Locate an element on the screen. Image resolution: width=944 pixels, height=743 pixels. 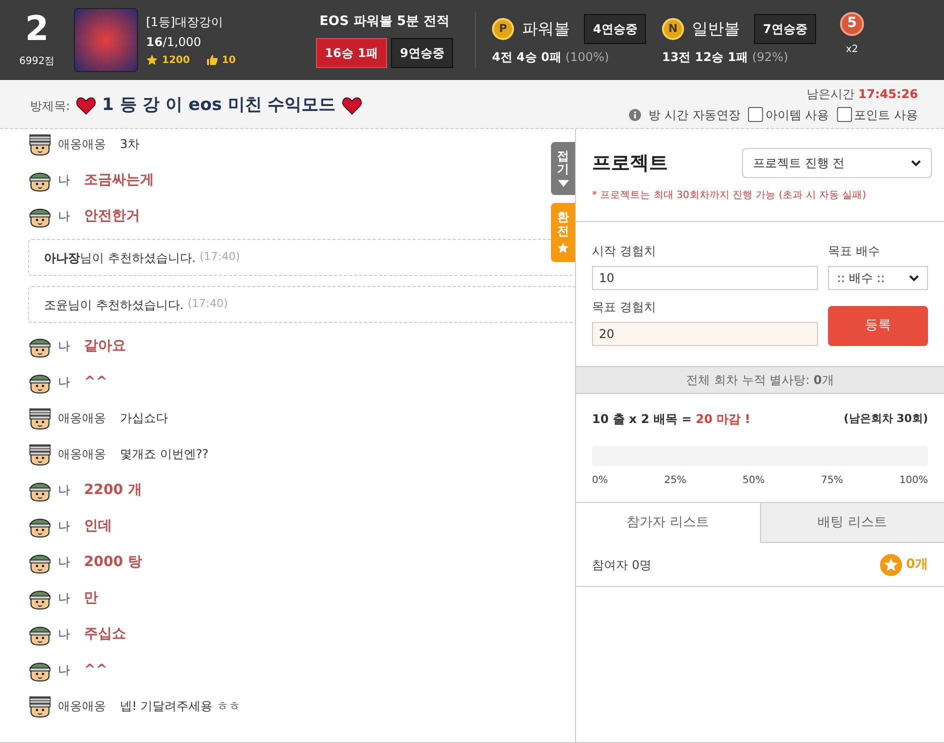
chat-message: 조금싸는게 is located at coordinates (119, 180).